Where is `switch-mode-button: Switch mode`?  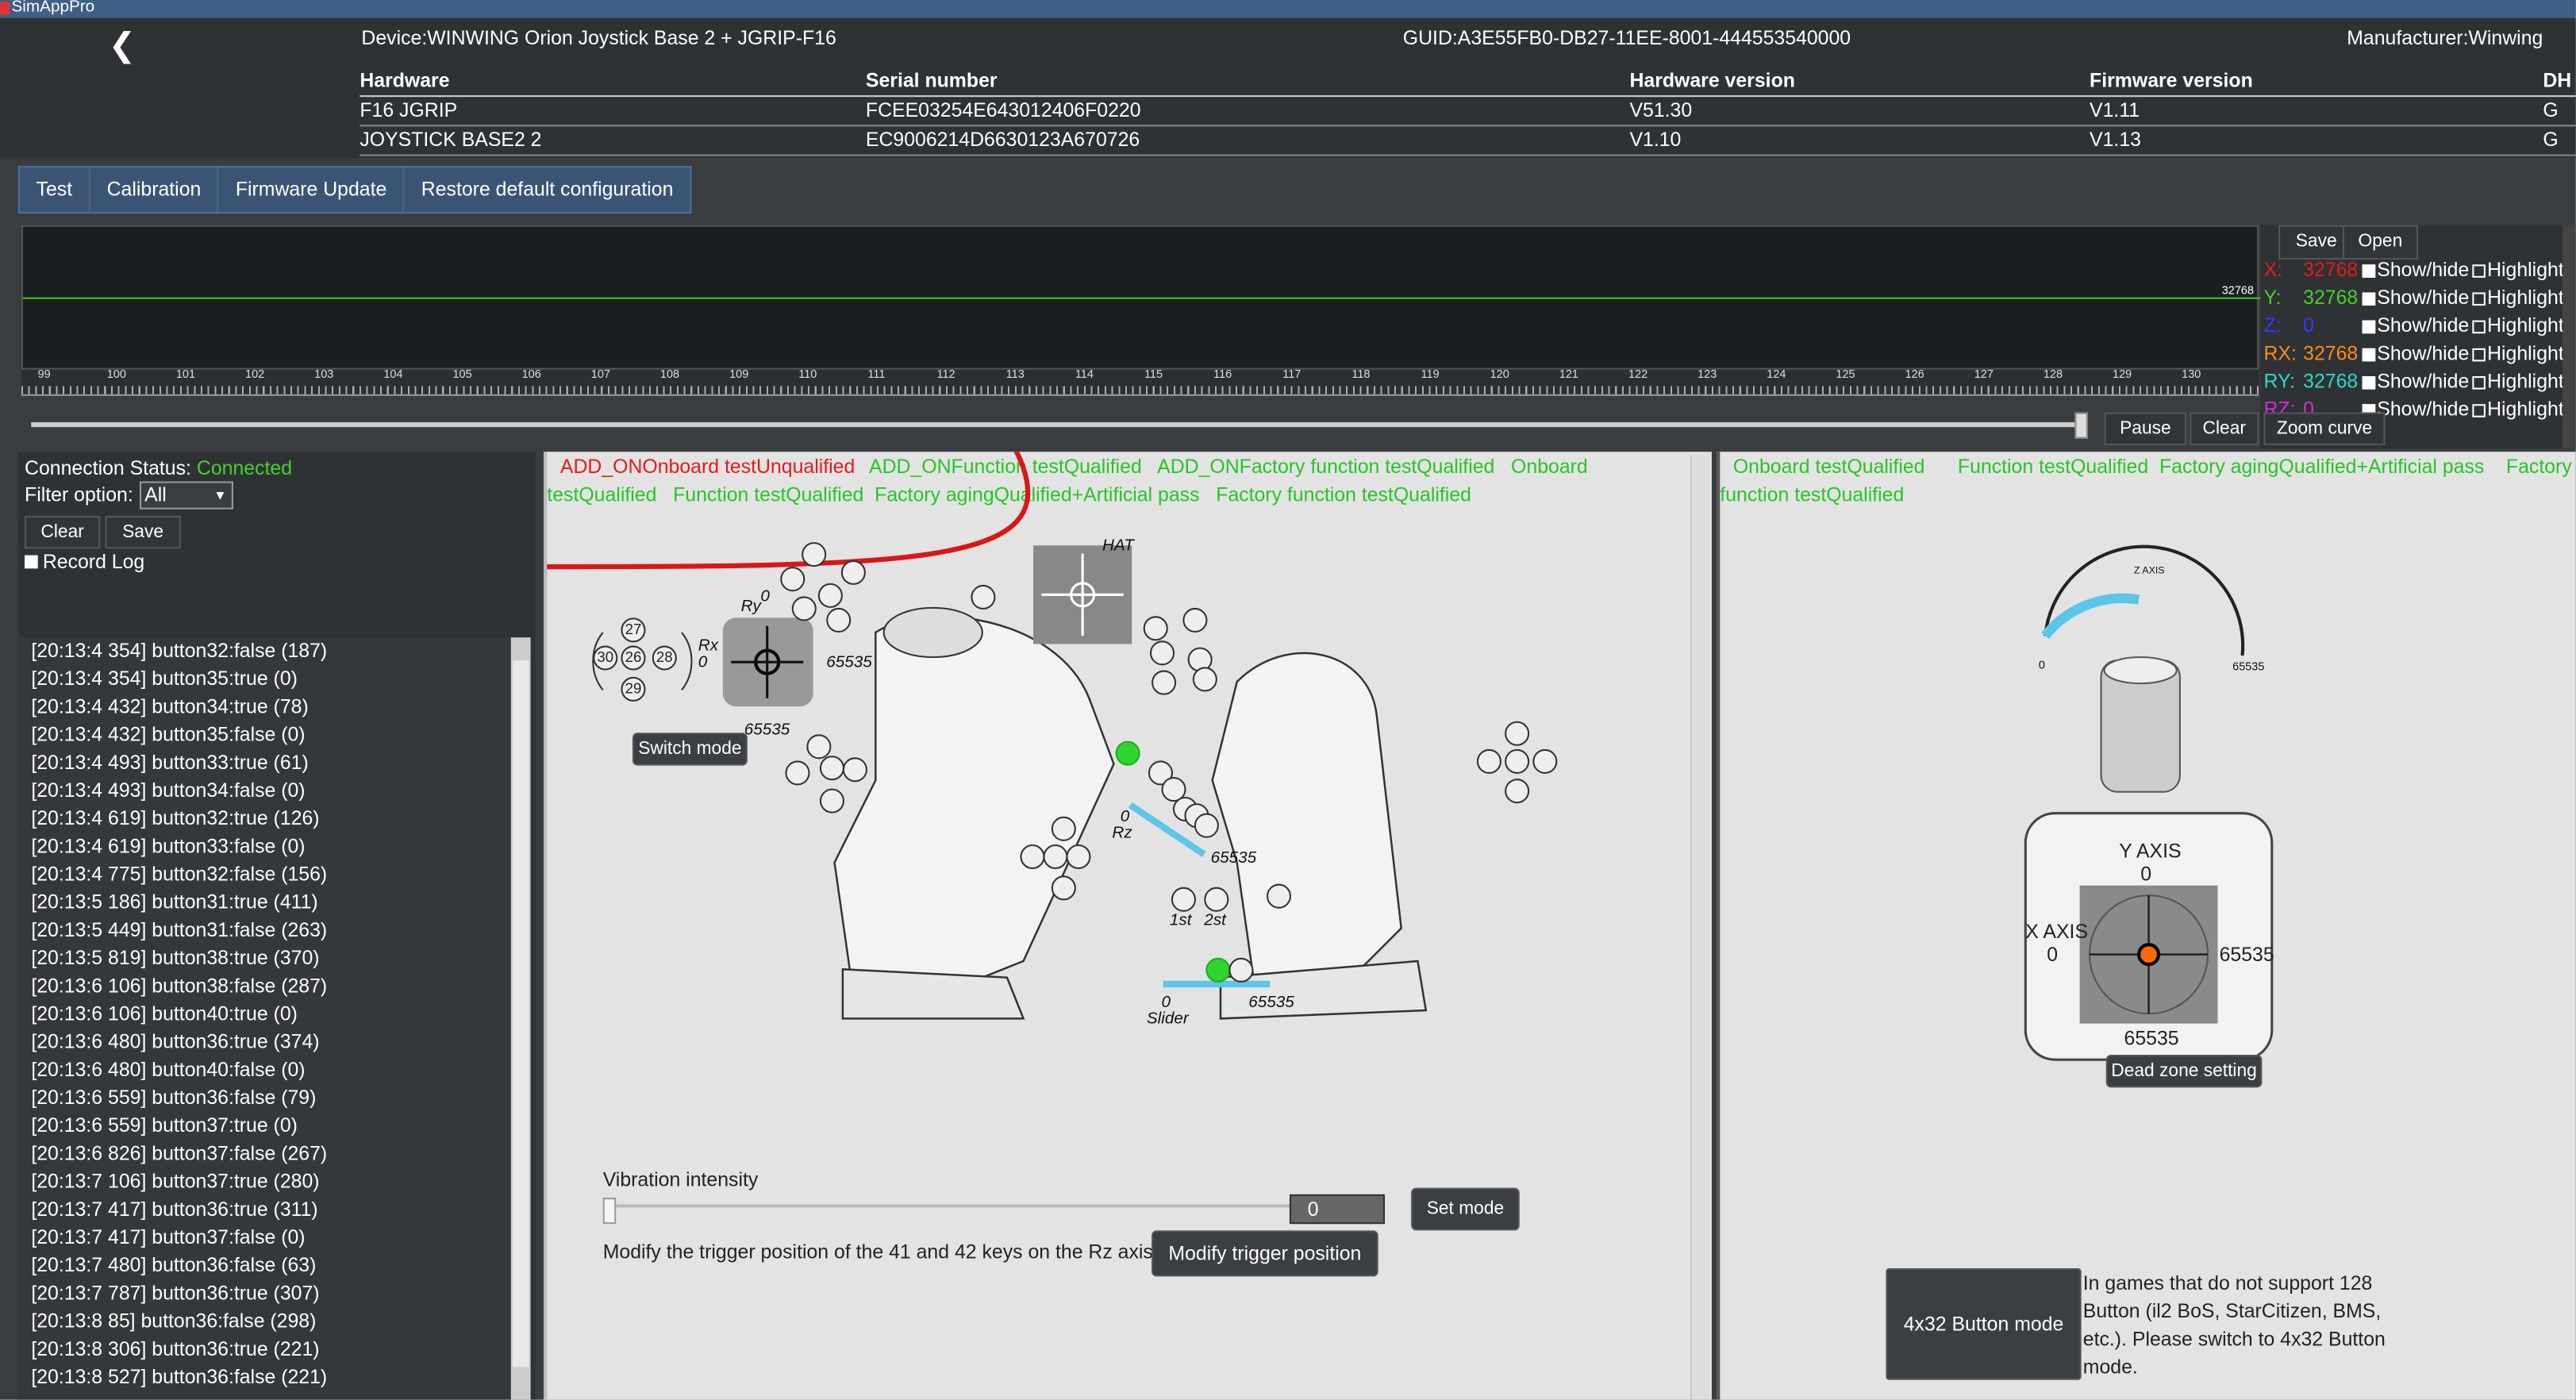
switch-mode-button: Switch mode is located at coordinates (690, 749).